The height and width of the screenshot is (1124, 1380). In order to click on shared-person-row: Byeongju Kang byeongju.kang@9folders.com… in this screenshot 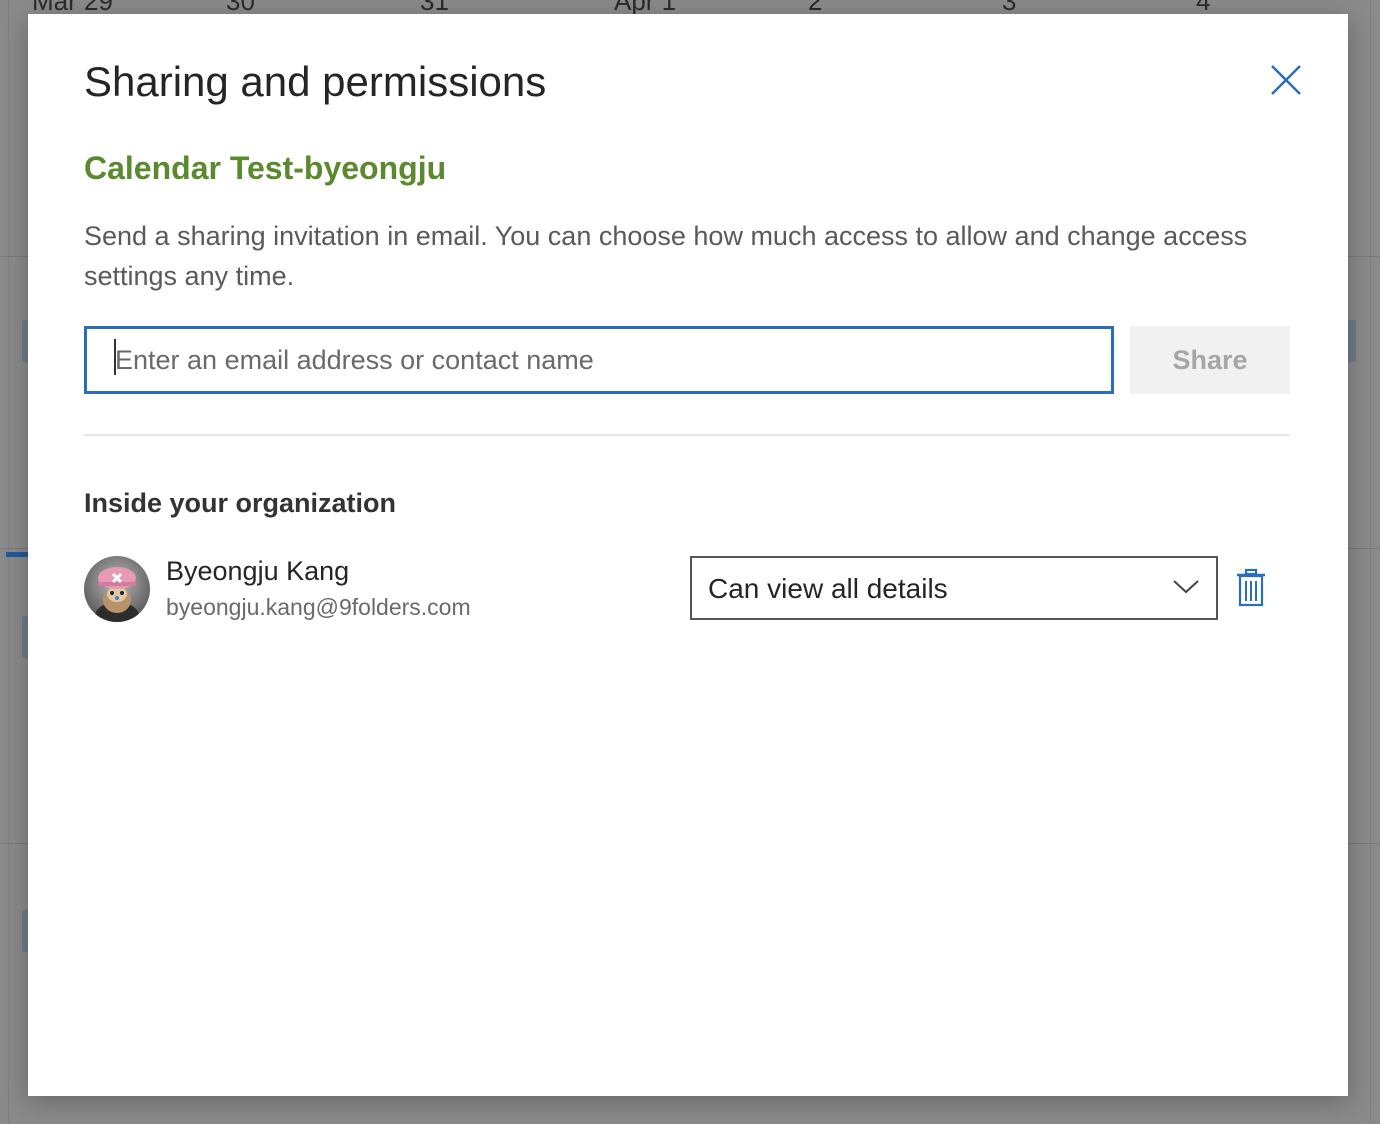, I will do `click(687, 589)`.